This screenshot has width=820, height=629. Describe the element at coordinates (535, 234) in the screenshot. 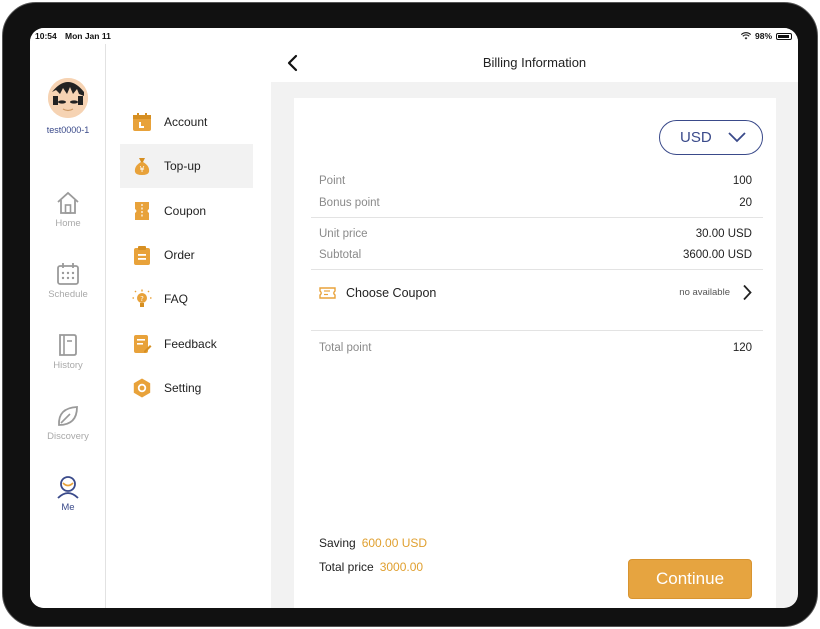

I see `unit-price-row: Unit price 30.00 USD` at that location.